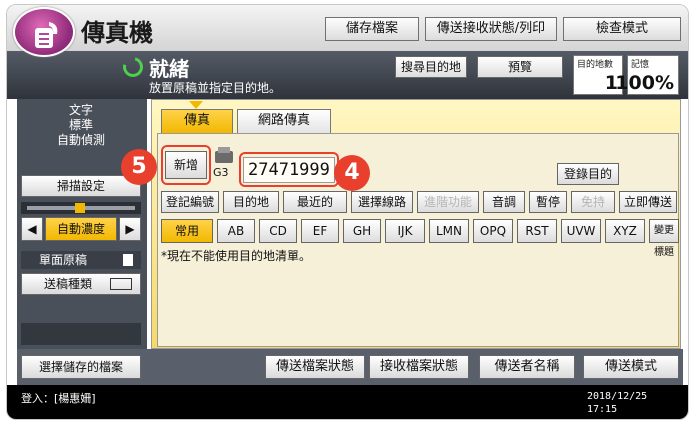 This screenshot has width=696, height=427. What do you see at coordinates (236, 231) in the screenshot?
I see `address-tab-ab: AB` at bounding box center [236, 231].